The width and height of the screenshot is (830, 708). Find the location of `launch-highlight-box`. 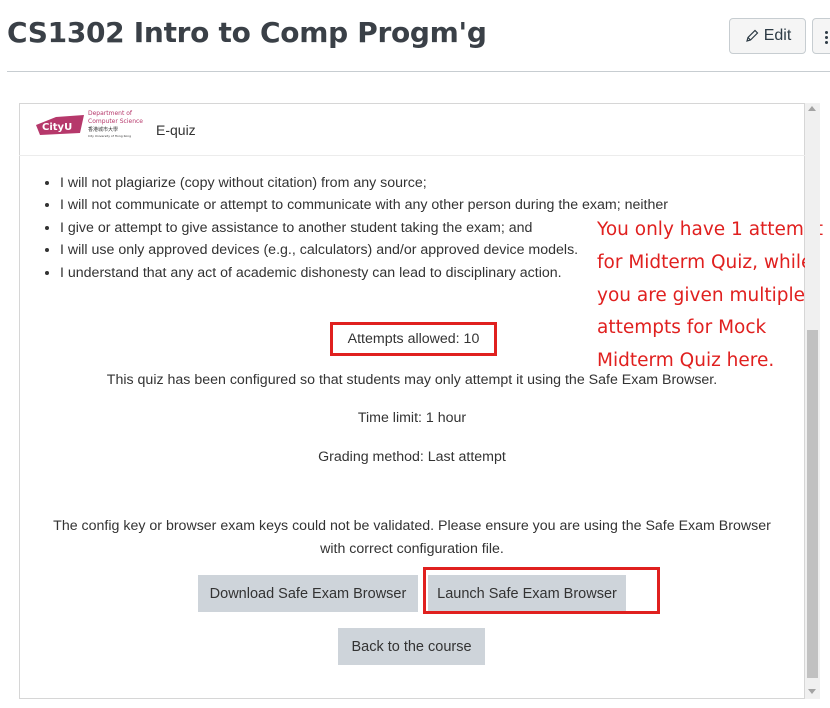

launch-highlight-box is located at coordinates (541, 590).